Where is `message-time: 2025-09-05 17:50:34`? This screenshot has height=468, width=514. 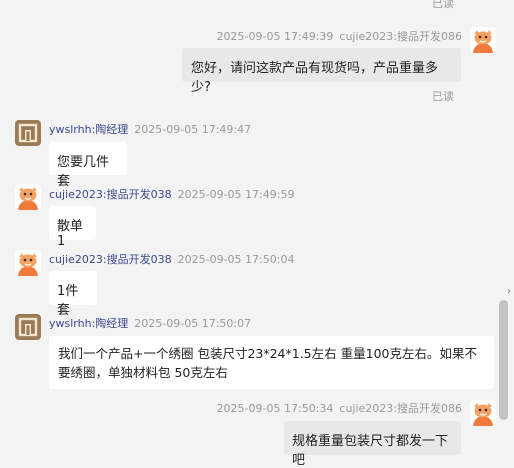
message-time: 2025-09-05 17:50:34 is located at coordinates (275, 408).